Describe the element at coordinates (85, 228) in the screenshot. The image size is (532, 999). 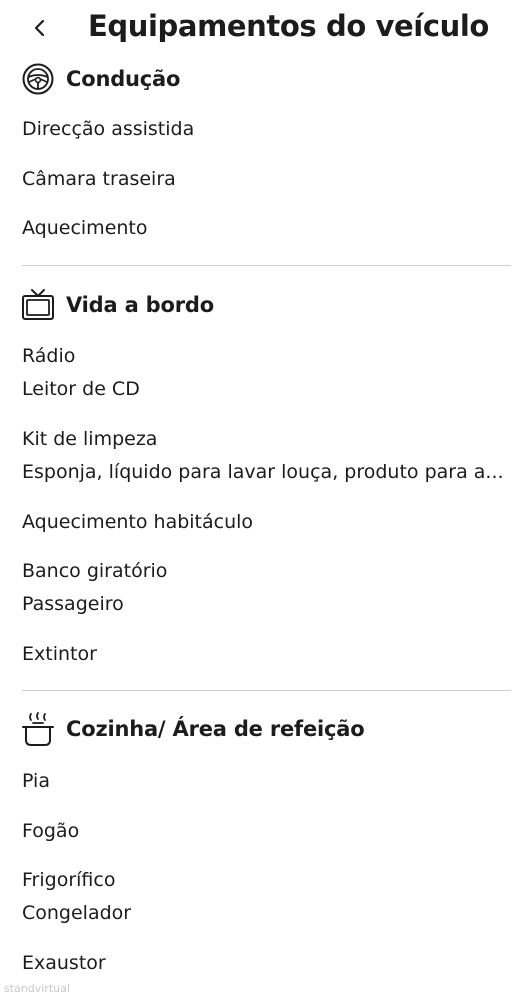
I see `list-item: Aquecimento` at that location.